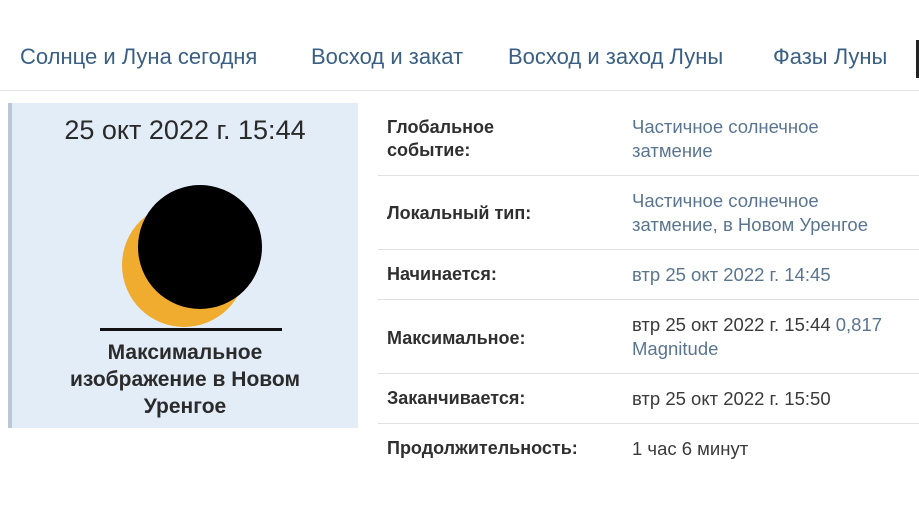  I want to click on eclipse-caption-line: Уренгое, so click(185, 406).